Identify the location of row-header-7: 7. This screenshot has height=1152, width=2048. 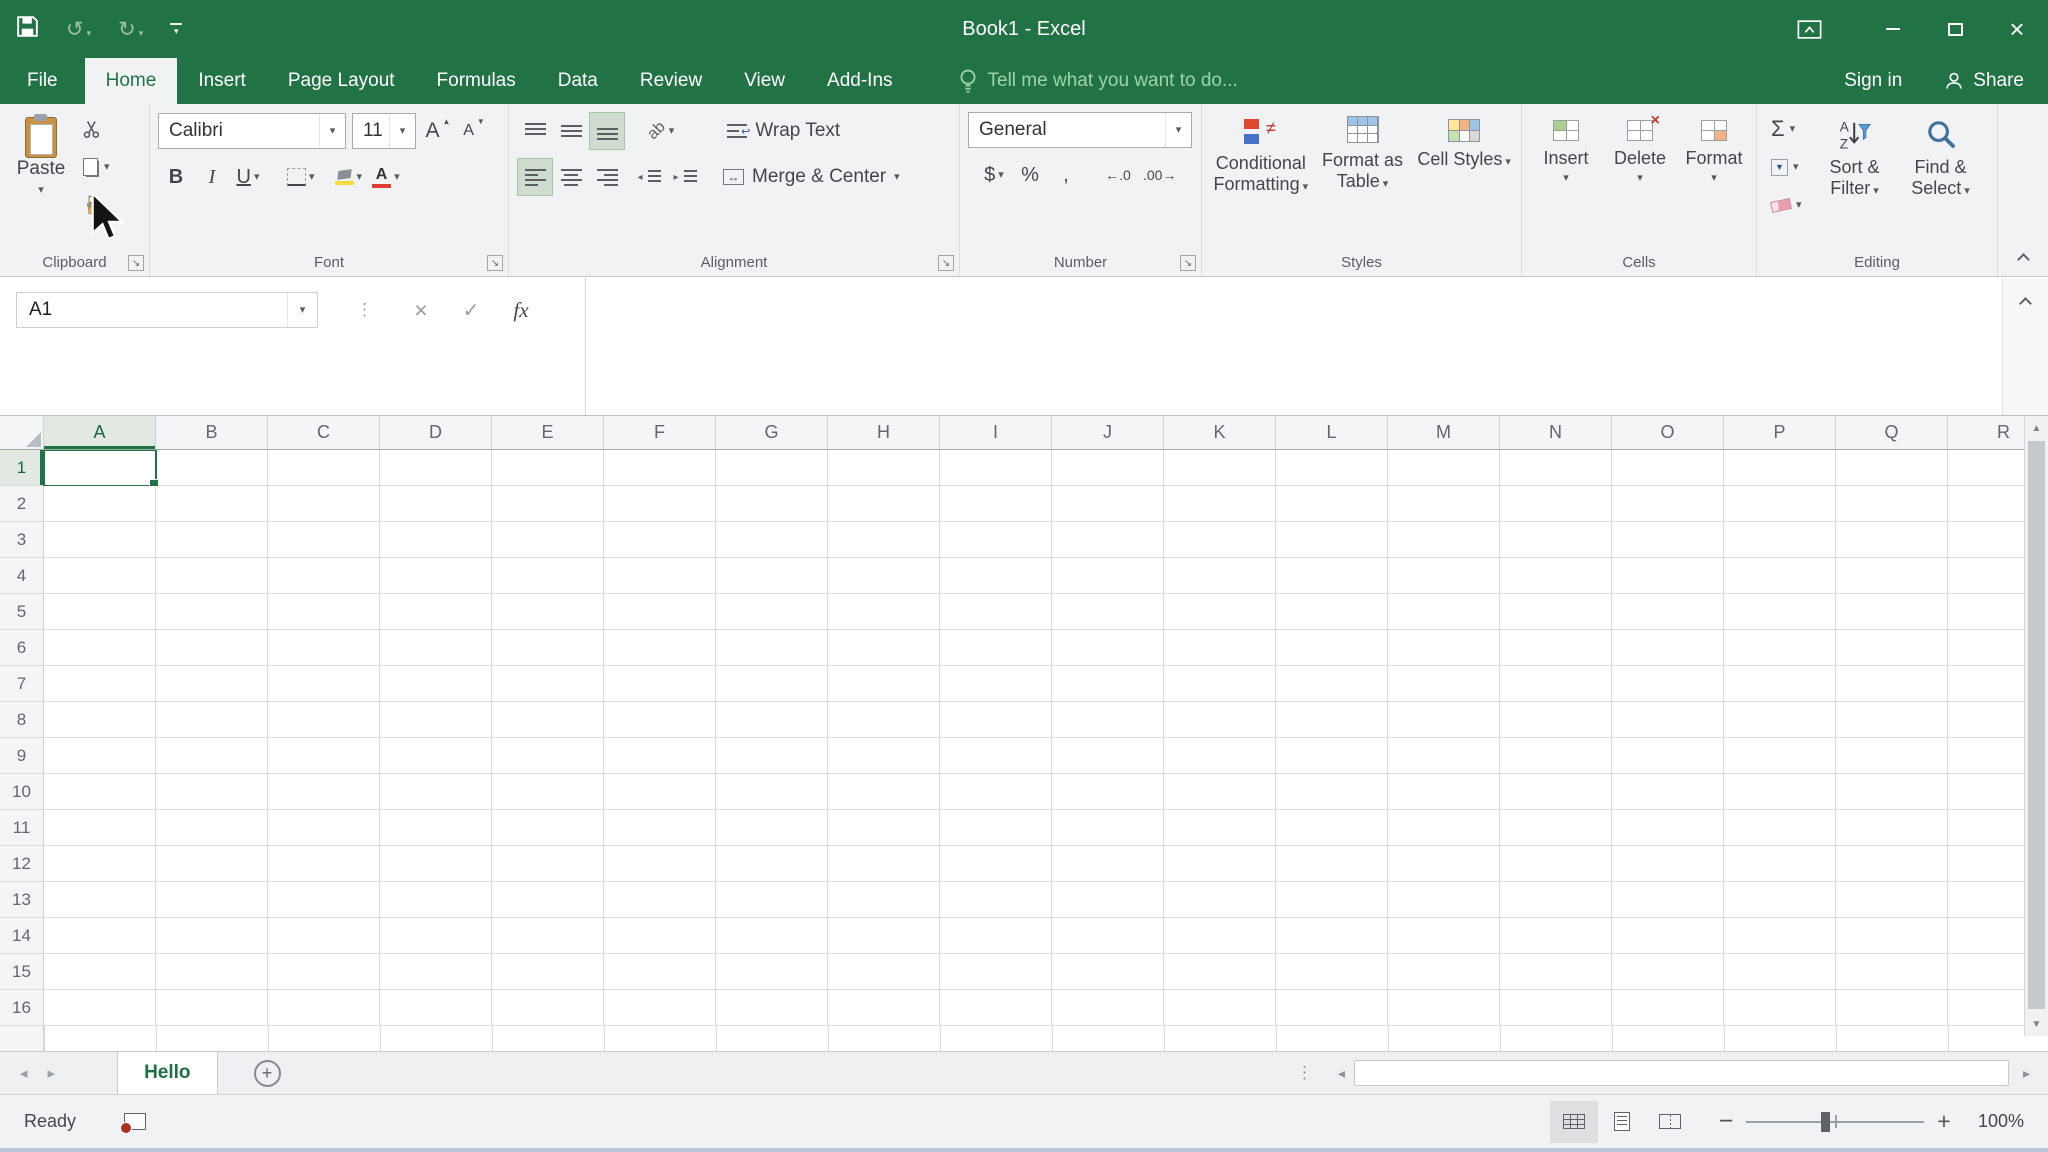
(22, 684).